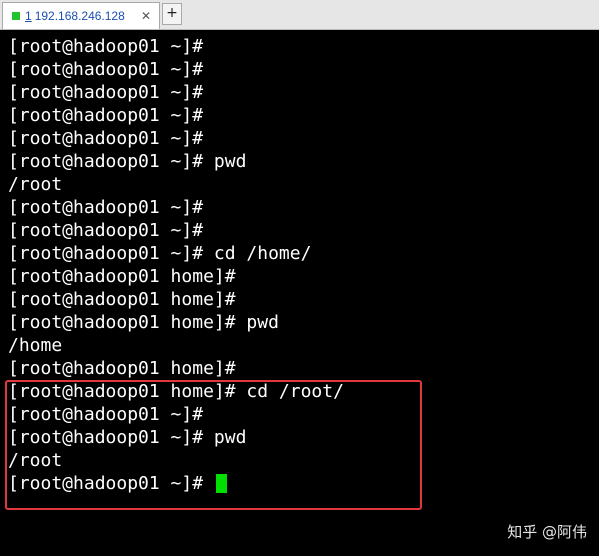 The image size is (599, 556). I want to click on close-icon: ✕, so click(146, 16).